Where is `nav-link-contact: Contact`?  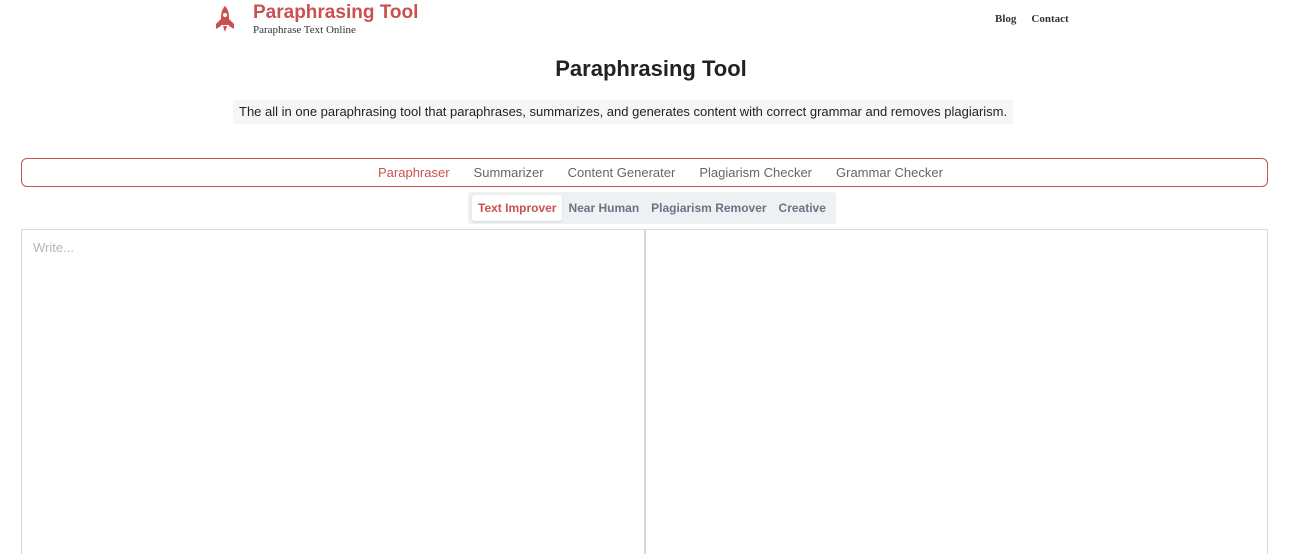 nav-link-contact: Contact is located at coordinates (1049, 19).